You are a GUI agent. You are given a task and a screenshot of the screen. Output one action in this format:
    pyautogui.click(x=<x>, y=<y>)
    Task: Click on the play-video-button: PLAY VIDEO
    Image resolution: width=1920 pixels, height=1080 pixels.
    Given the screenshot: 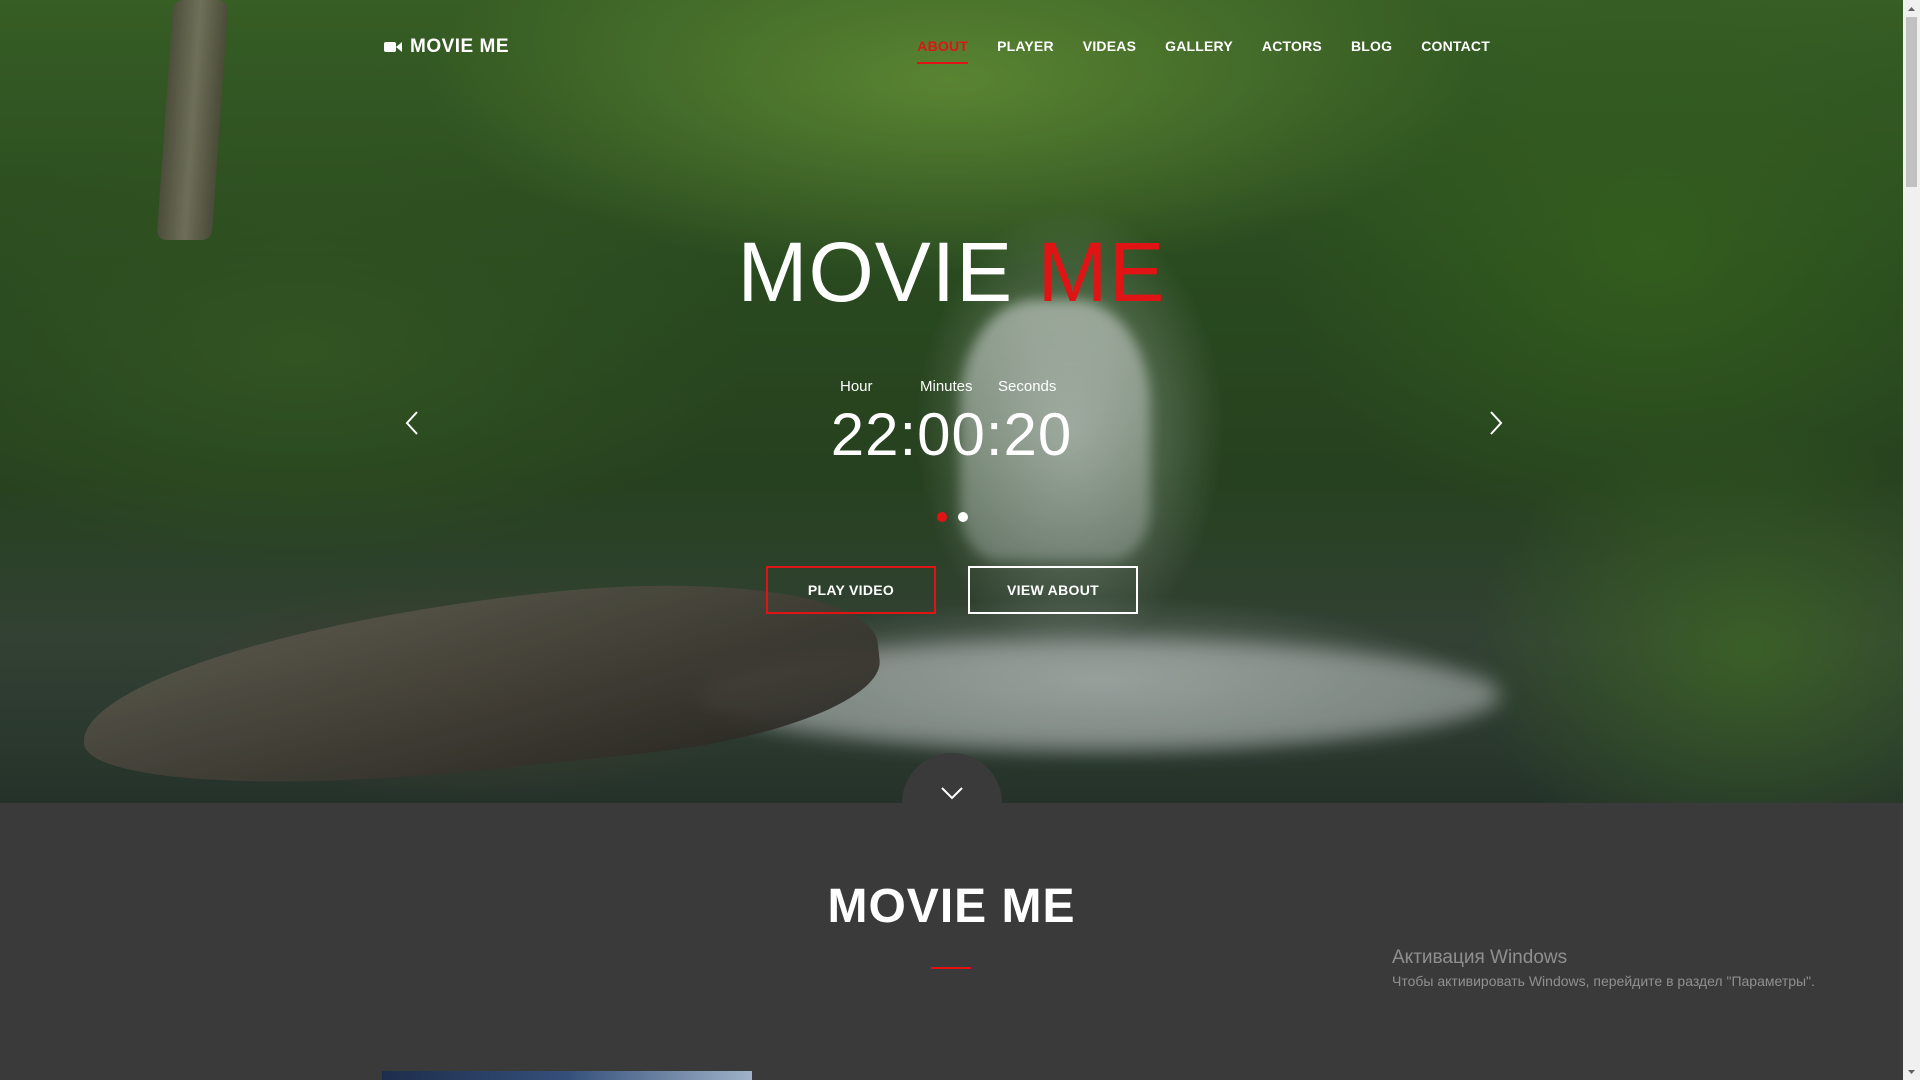 What is the action you would take?
    pyautogui.click(x=851, y=590)
    